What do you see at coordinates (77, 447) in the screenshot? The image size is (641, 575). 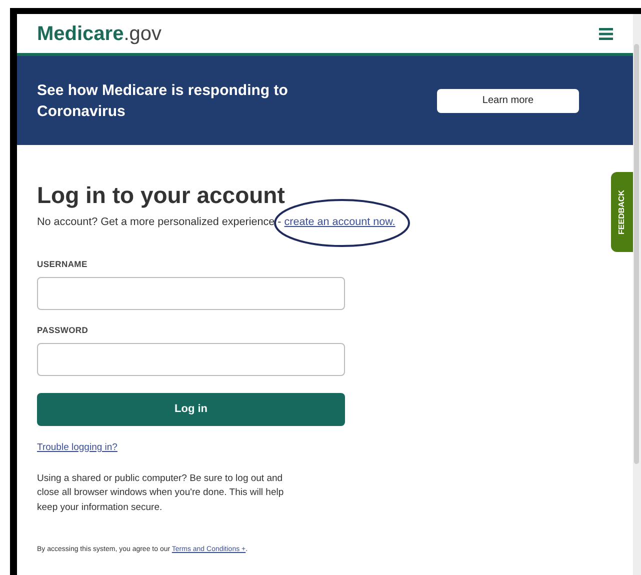 I see `trouble-link: Trouble logging in?` at bounding box center [77, 447].